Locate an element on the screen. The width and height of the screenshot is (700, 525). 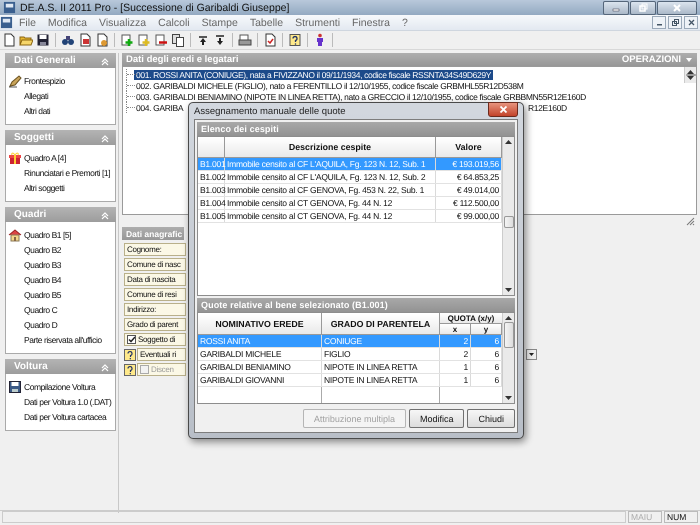
caret-icon is located at coordinates (531, 354).